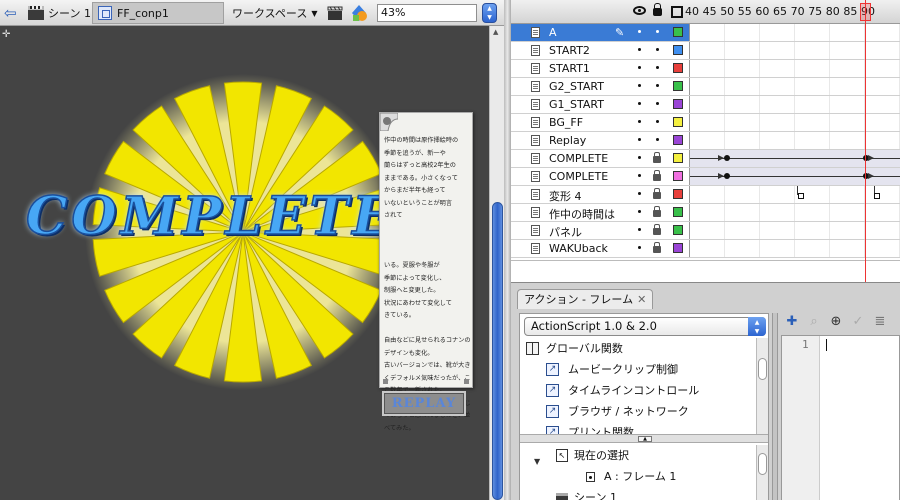  What do you see at coordinates (600, 194) in the screenshot?
I see `layer-info: 変形 4` at bounding box center [600, 194].